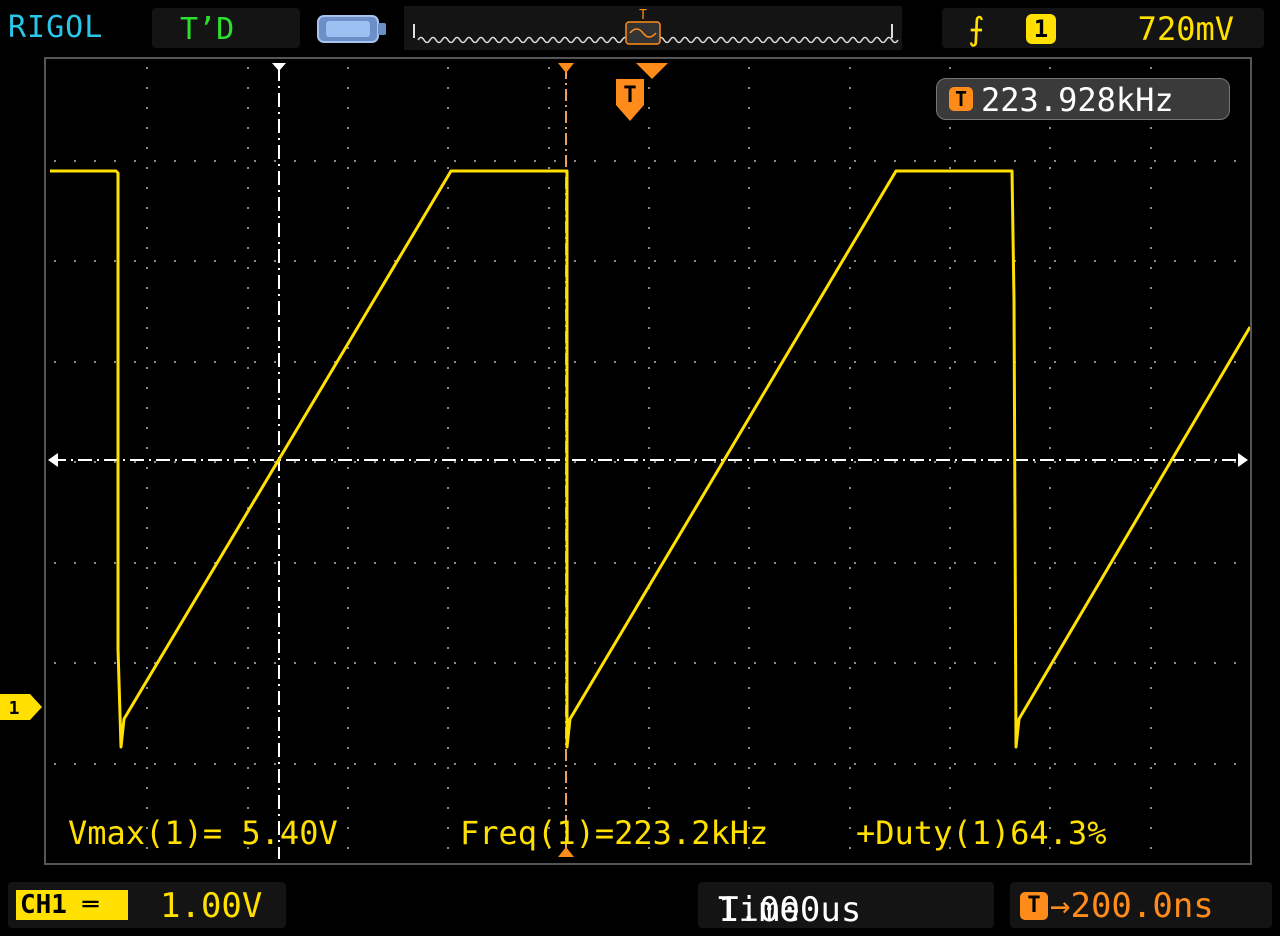 The width and height of the screenshot is (1280, 936). What do you see at coordinates (56, 27) in the screenshot?
I see `brand-logo: RIGOL` at bounding box center [56, 27].